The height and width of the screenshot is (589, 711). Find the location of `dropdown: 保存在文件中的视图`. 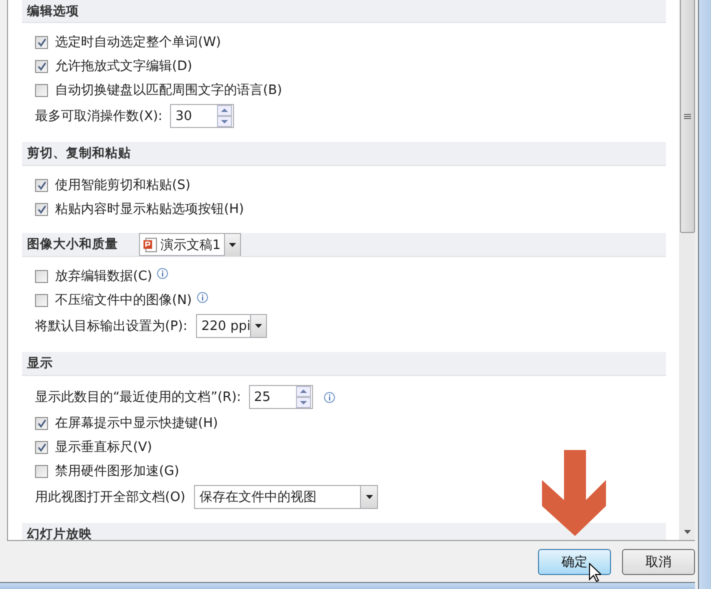

dropdown: 保存在文件中的视图 is located at coordinates (286, 497).